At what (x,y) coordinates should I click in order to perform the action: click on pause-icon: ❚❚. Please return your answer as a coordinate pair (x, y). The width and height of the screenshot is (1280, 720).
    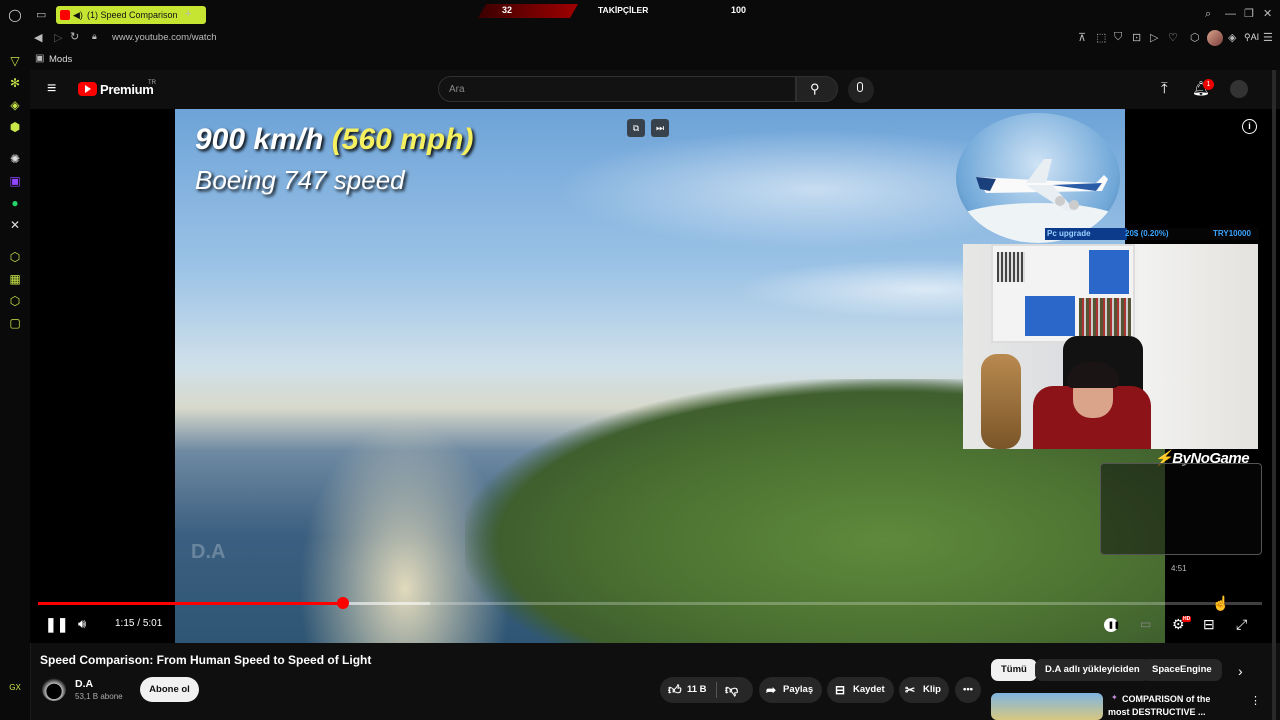
    Looking at the image, I should click on (56, 624).